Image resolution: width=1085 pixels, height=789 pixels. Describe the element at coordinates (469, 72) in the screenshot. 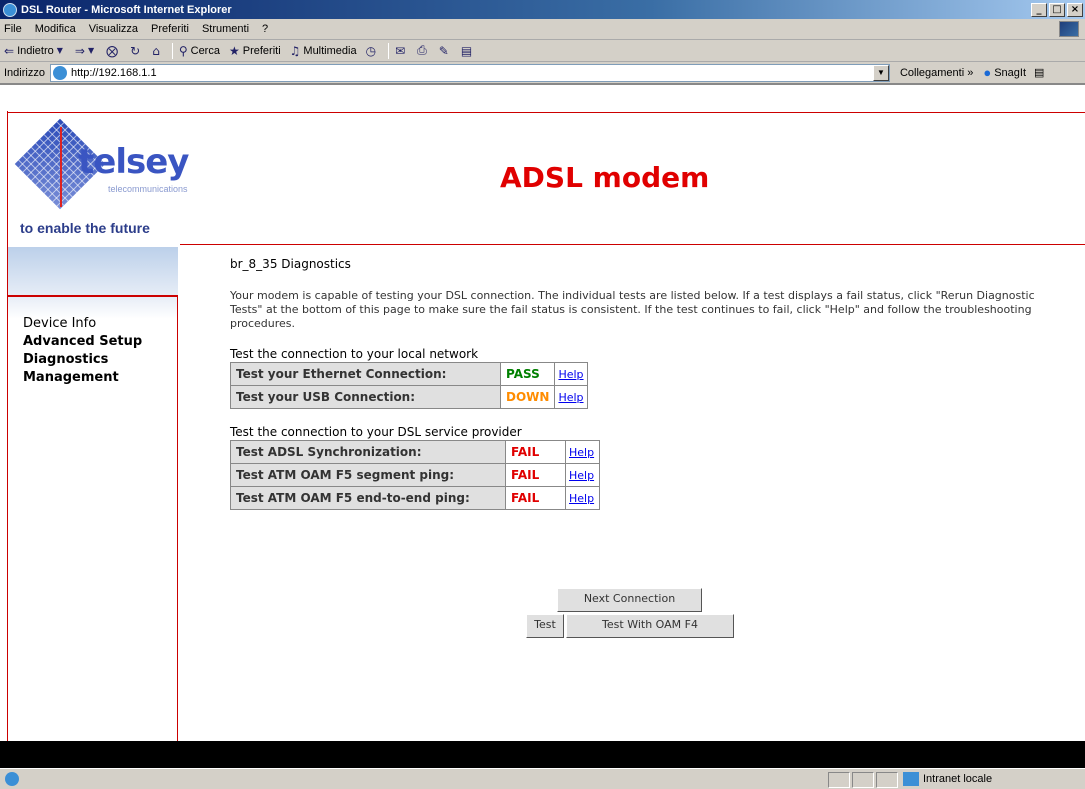

I see `address-input: http://192.168.1.1 ▼` at that location.